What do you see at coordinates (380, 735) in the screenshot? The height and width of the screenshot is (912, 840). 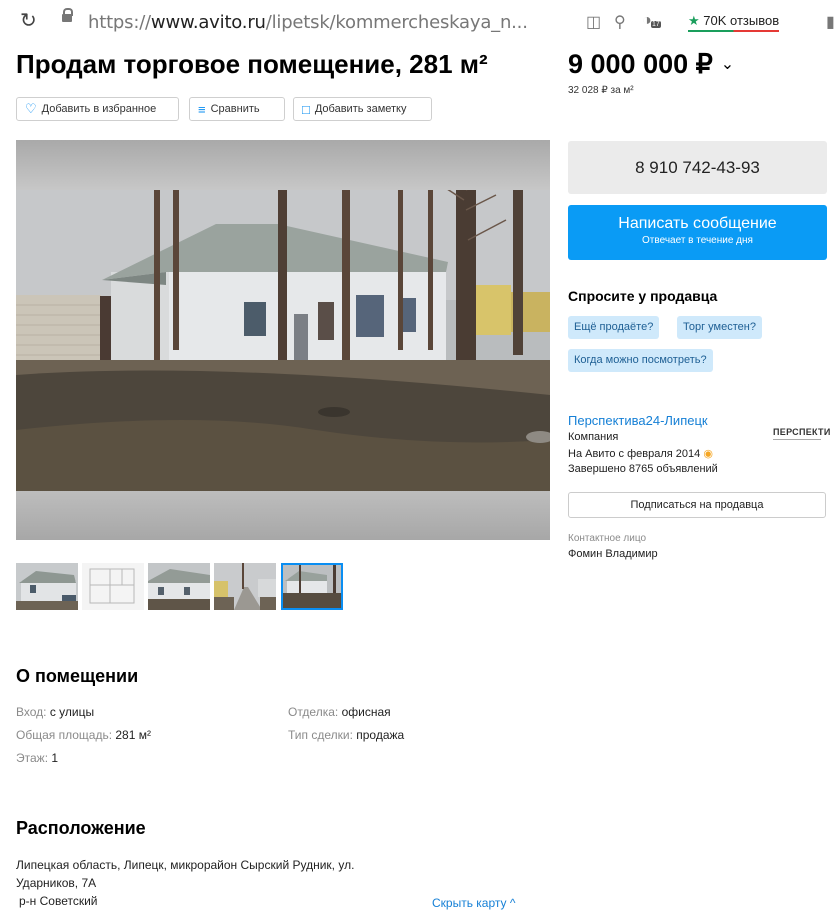 I see `param-value: продажа` at bounding box center [380, 735].